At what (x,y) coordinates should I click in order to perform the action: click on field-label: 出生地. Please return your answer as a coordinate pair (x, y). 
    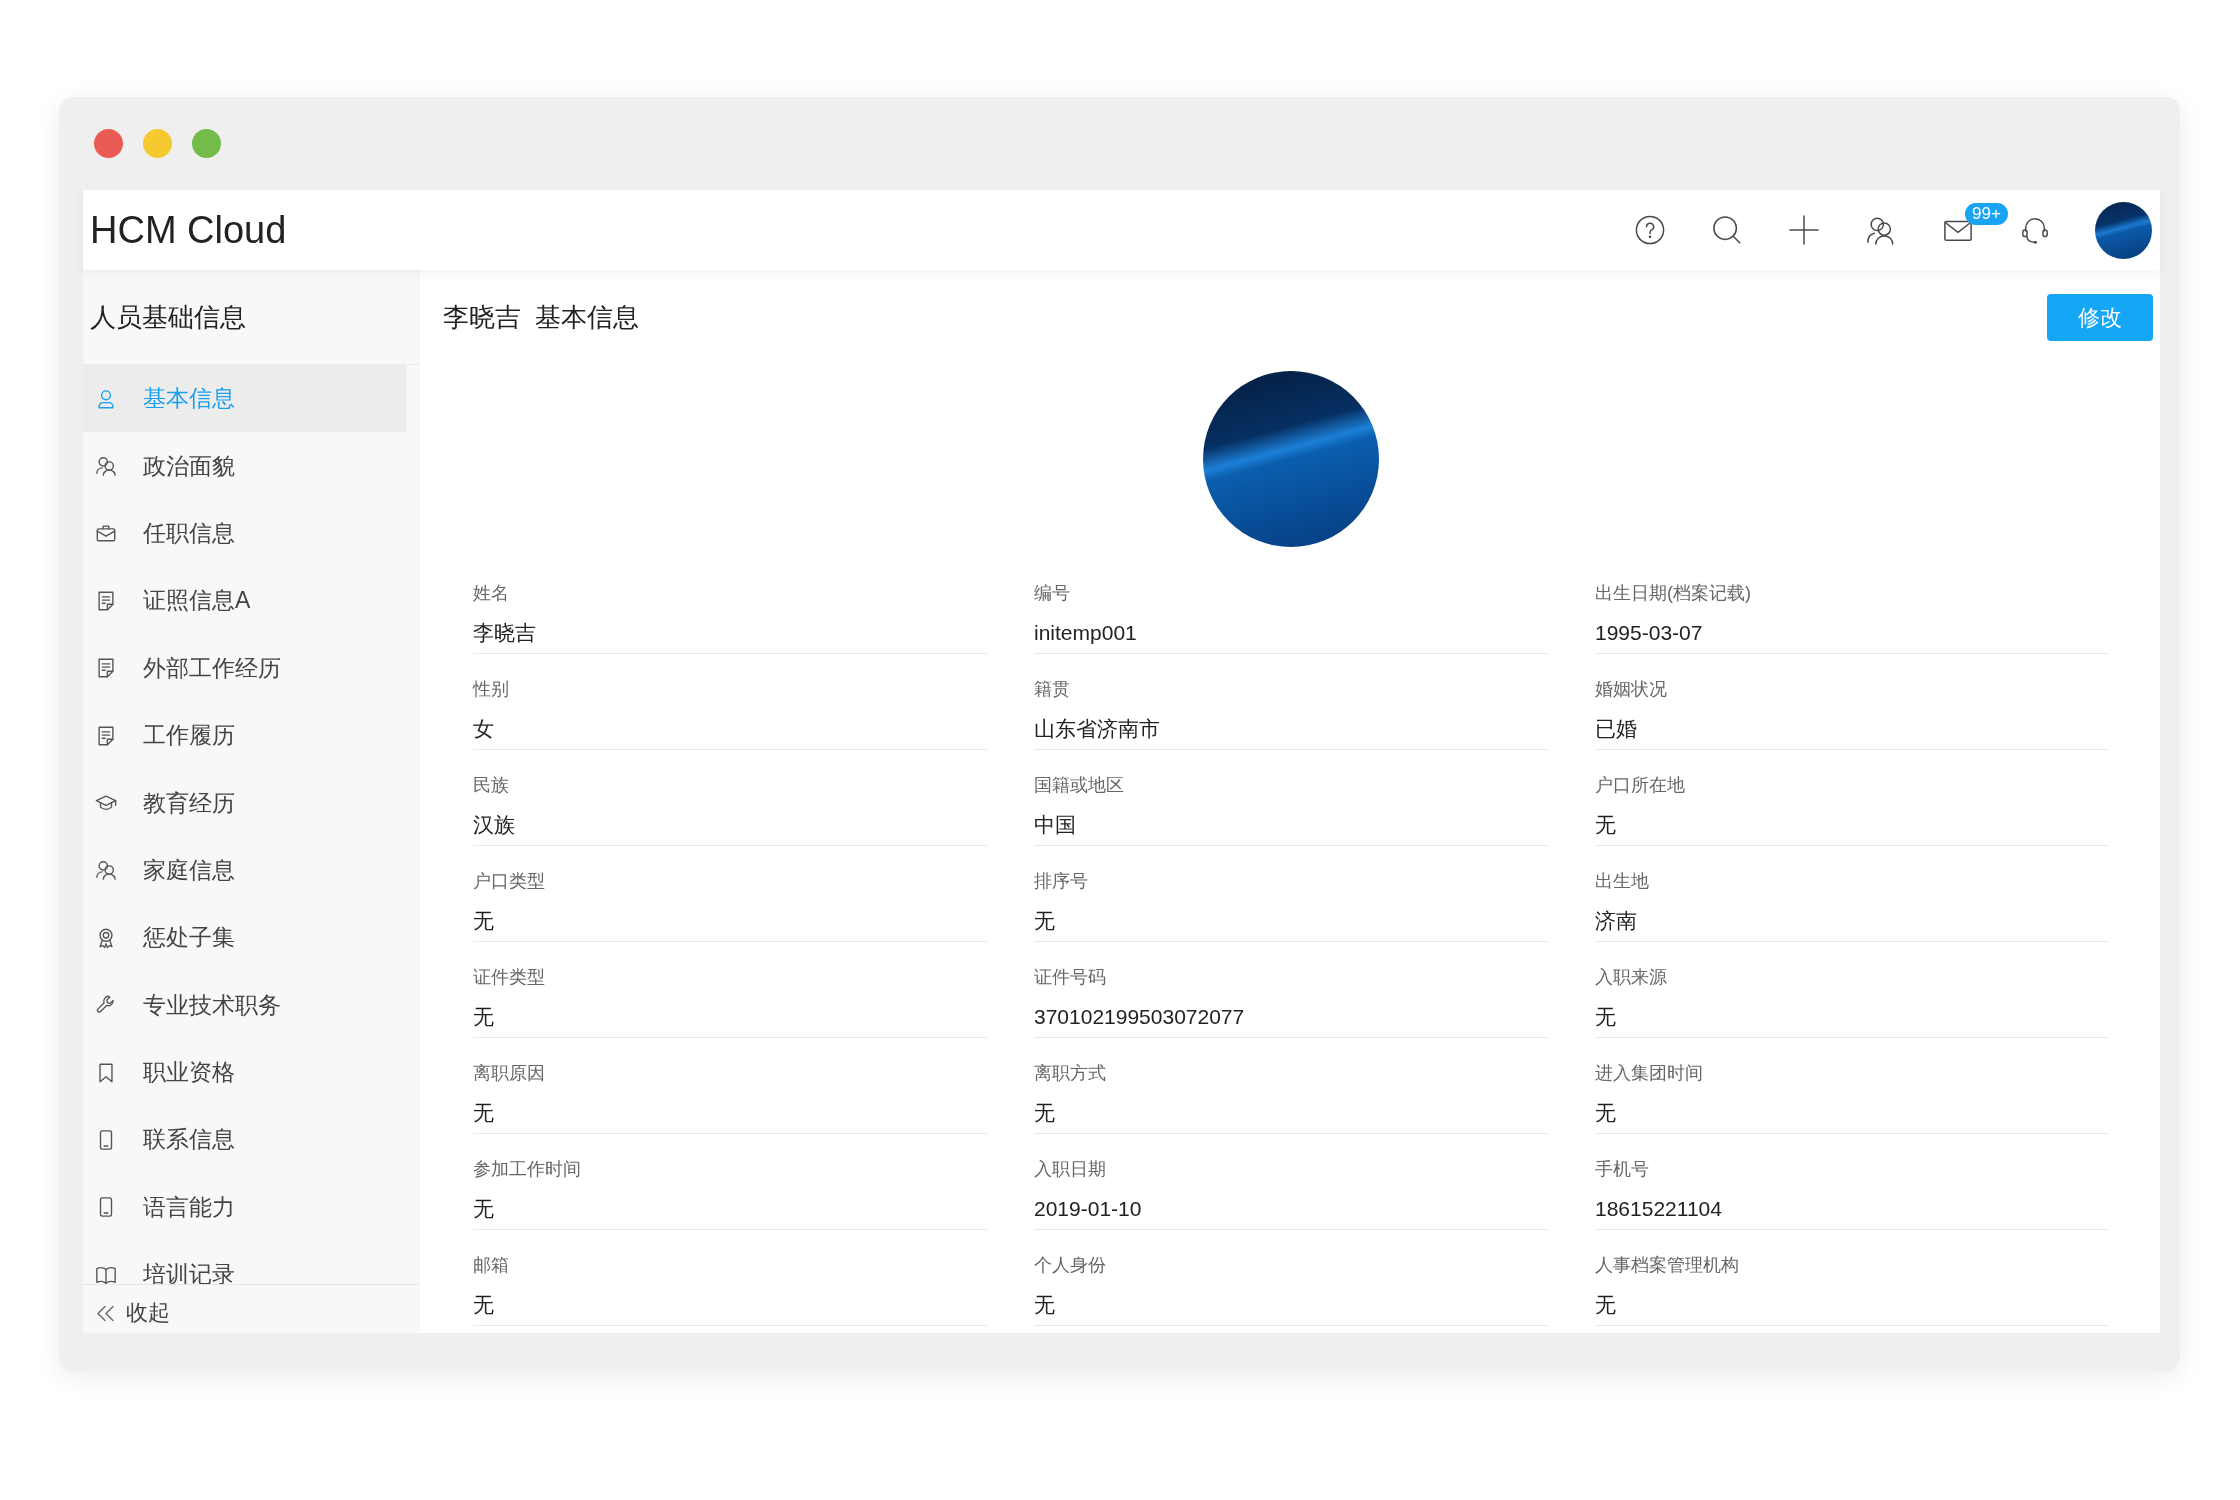
    Looking at the image, I should click on (1622, 881).